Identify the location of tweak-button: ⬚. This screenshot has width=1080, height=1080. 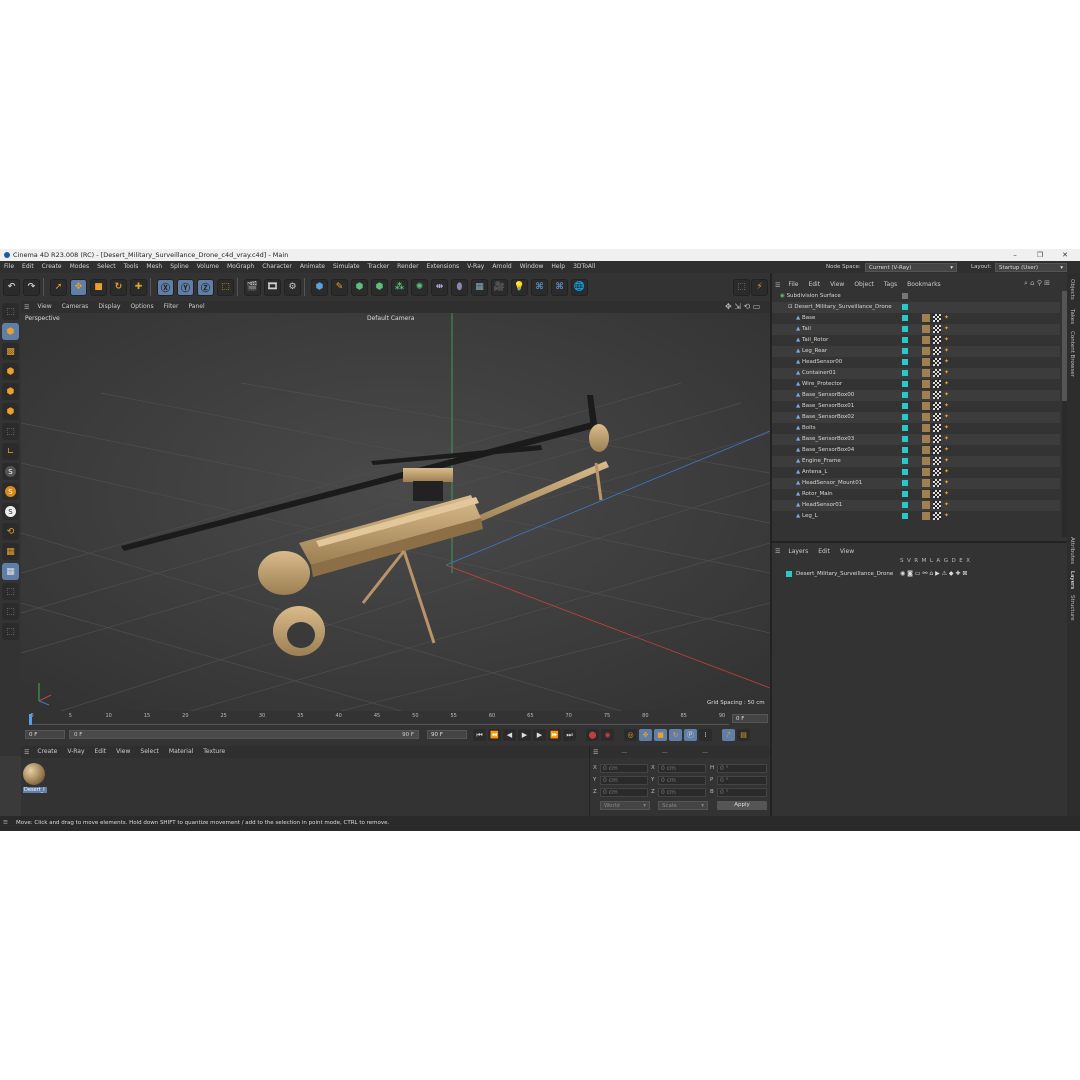
(10, 591).